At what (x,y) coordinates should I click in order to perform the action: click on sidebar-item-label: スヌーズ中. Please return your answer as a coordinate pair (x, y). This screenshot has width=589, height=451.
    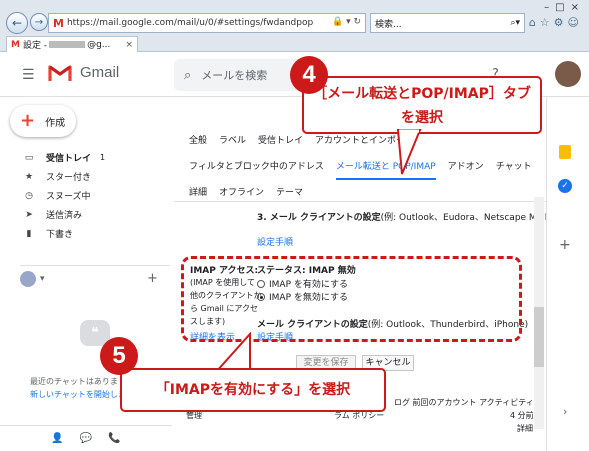
    Looking at the image, I should click on (68, 197).